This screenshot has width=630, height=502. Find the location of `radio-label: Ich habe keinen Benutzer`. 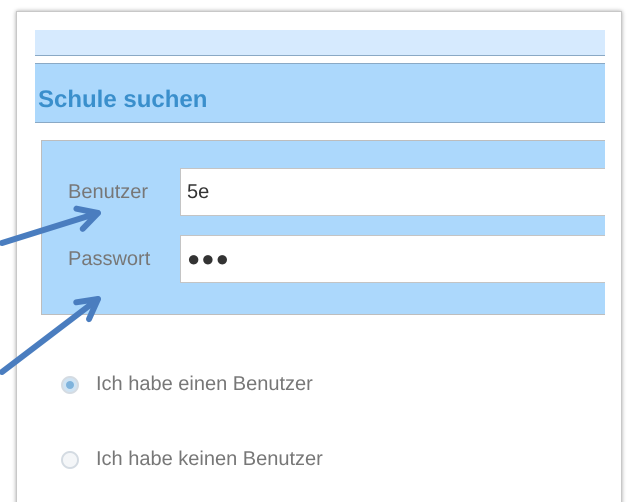

radio-label: Ich habe keinen Benutzer is located at coordinates (209, 459).